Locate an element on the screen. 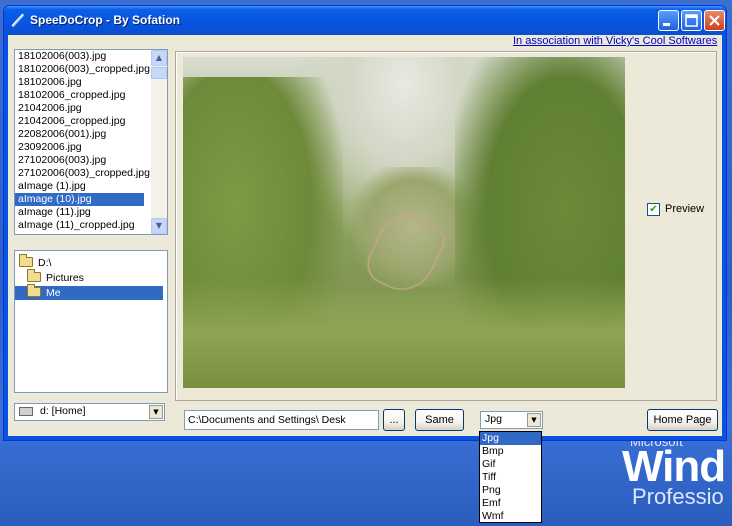 The image size is (732, 526). dir-item-pictures: Pictures is located at coordinates (55, 277).